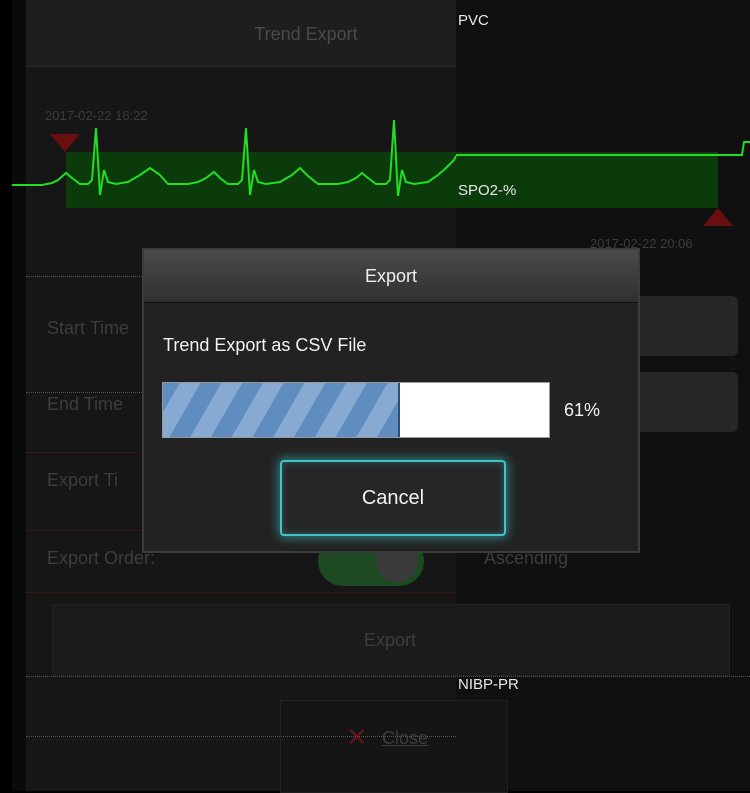 The width and height of the screenshot is (750, 793). Describe the element at coordinates (381, 158) in the screenshot. I see `ecg-waveform` at that location.